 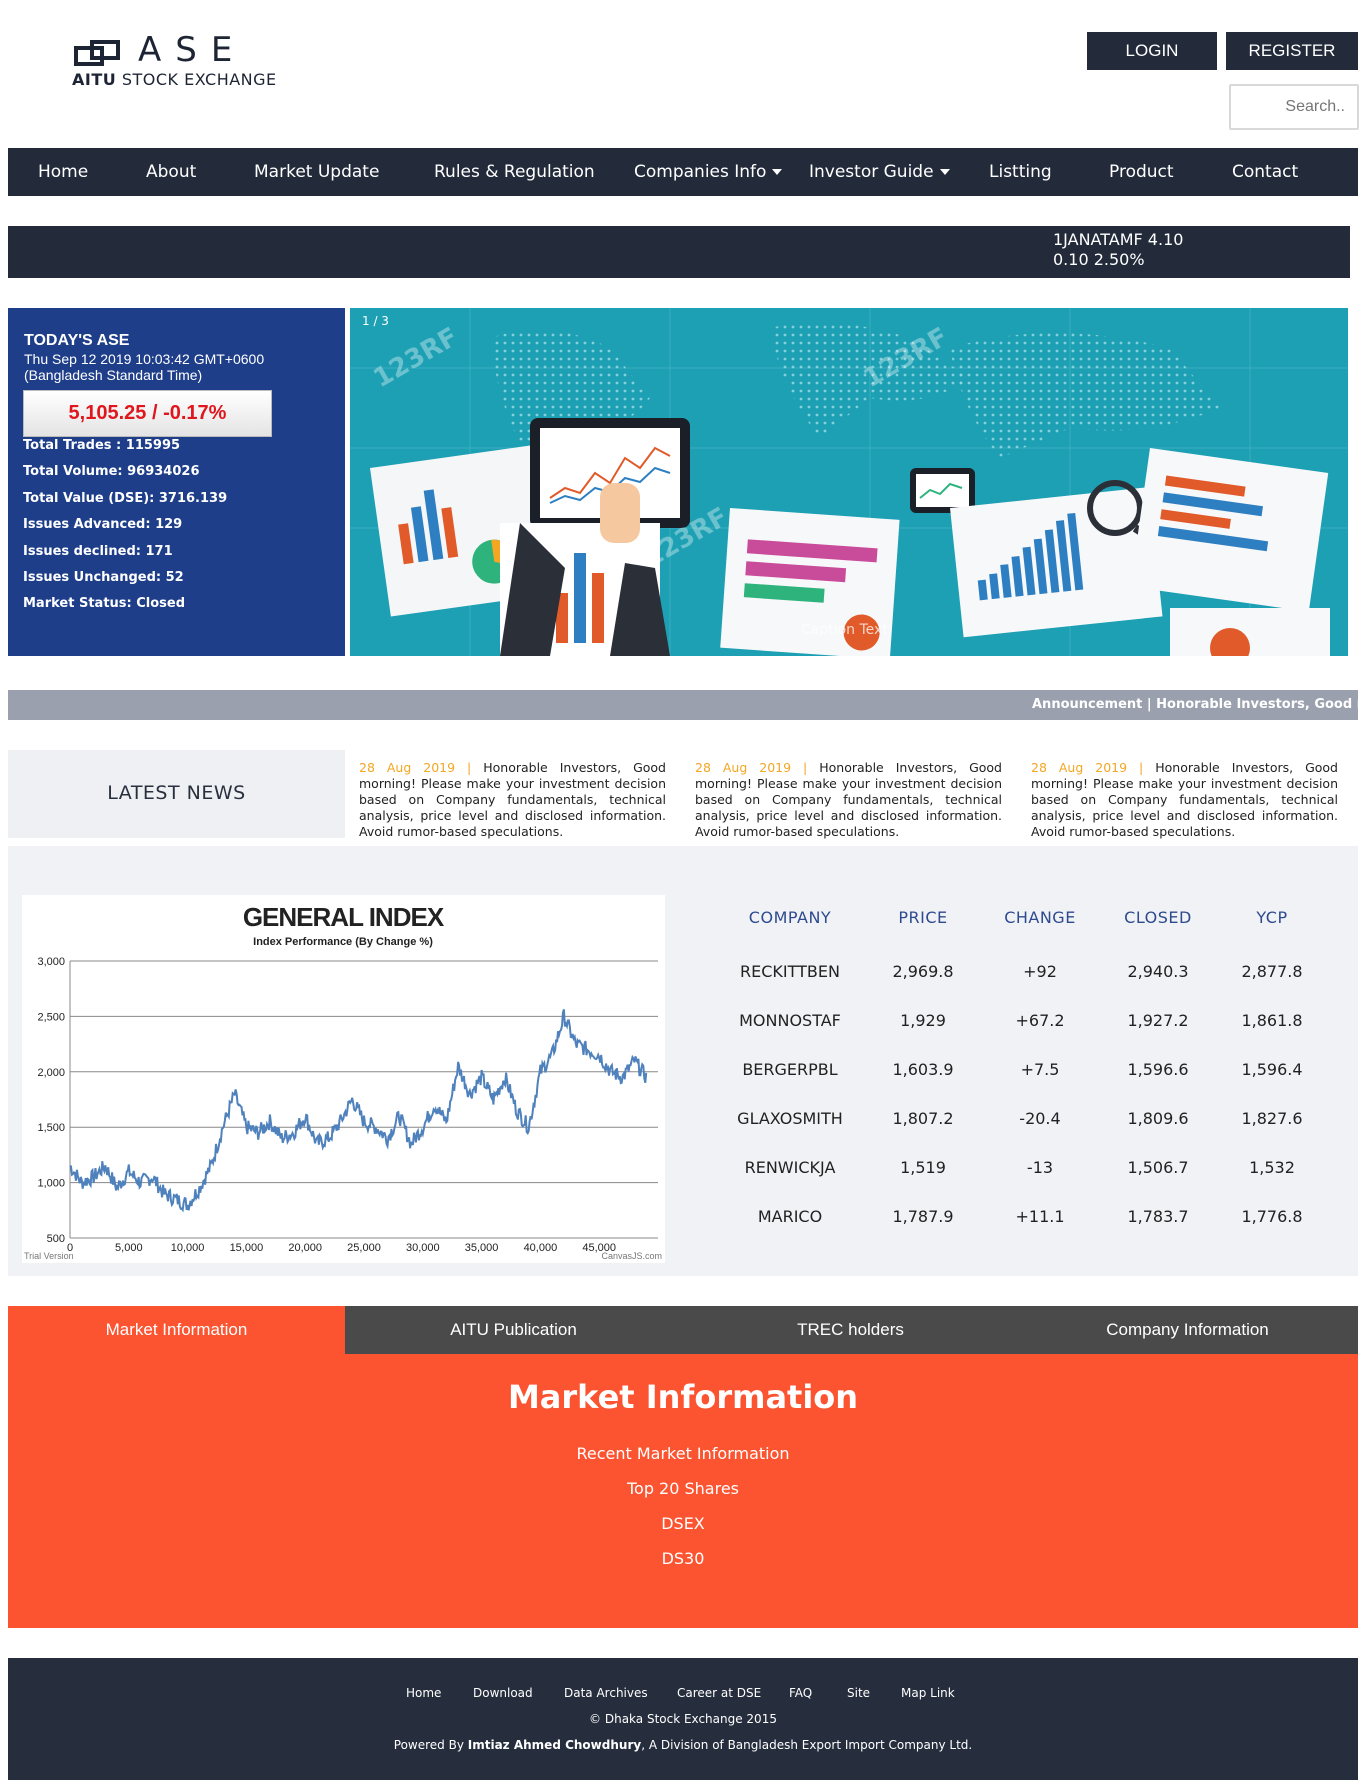 I want to click on nav-item-investor-guide: Investor Guide, so click(x=879, y=172).